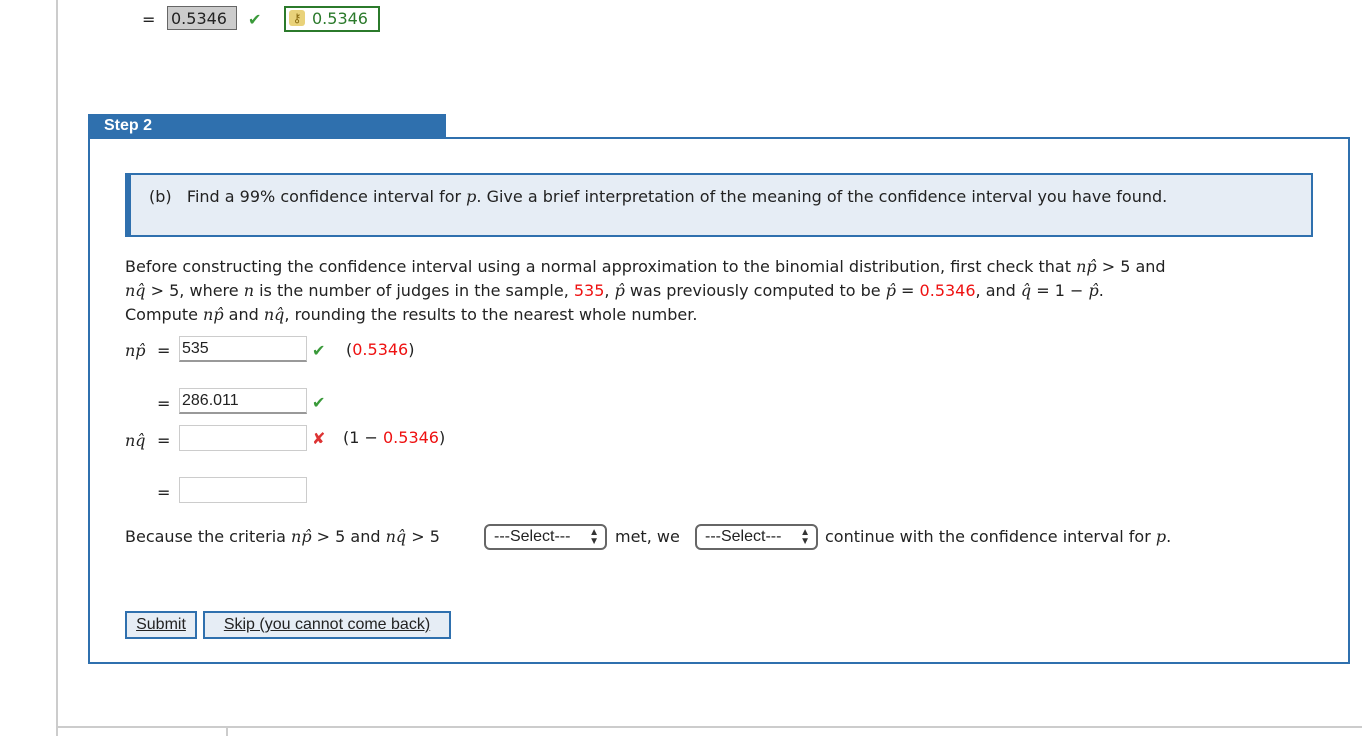 This screenshot has width=1362, height=736. I want to click on continue-select: ---Select--- ▲ ▼, so click(756, 537).